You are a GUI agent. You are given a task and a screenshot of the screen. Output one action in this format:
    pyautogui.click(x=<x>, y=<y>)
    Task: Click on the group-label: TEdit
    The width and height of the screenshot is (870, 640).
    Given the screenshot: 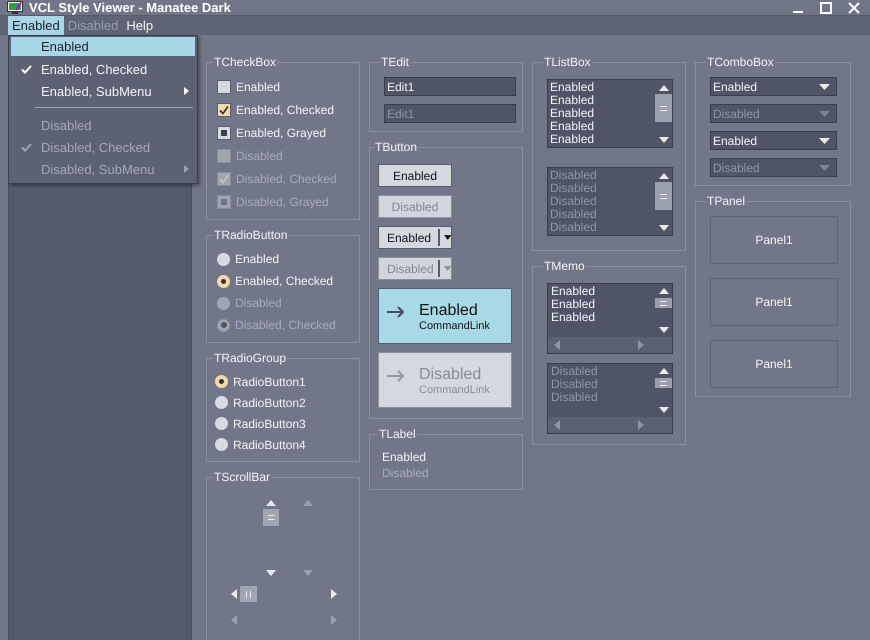 What is the action you would take?
    pyautogui.click(x=395, y=62)
    